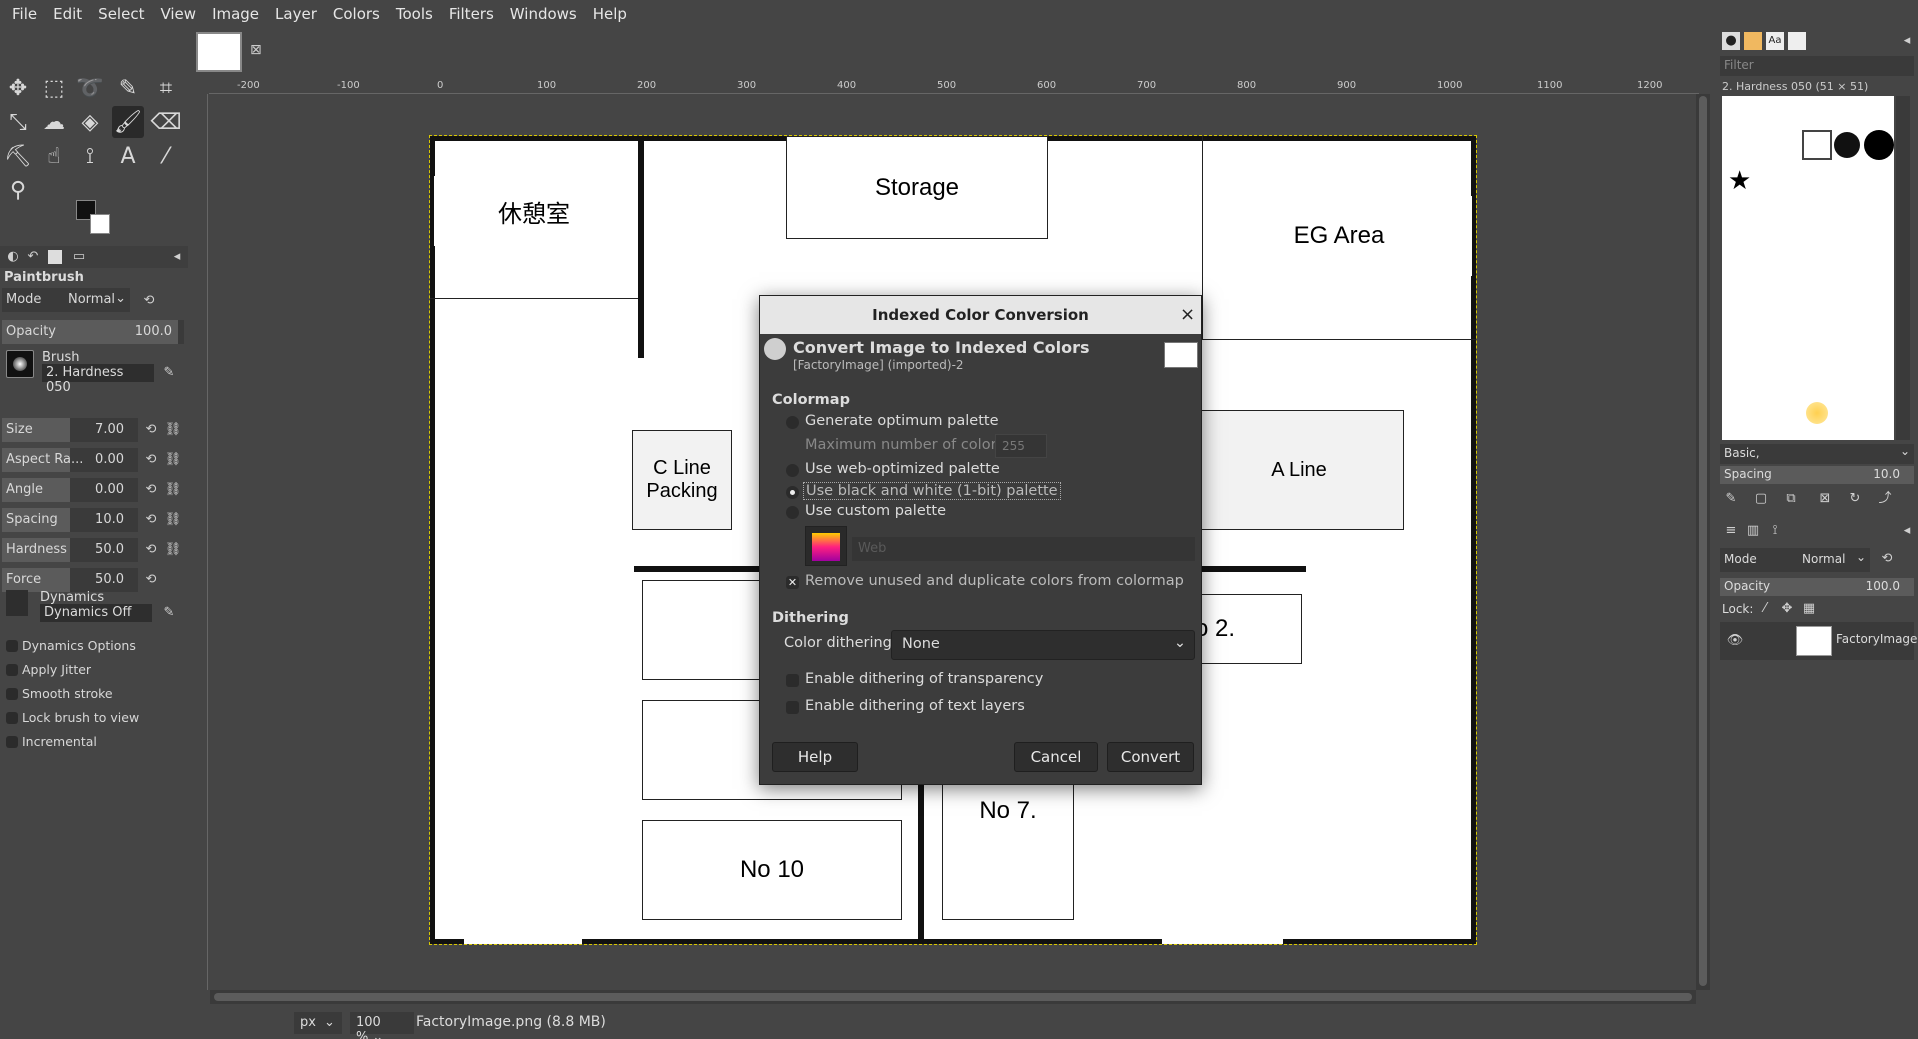  Describe the element at coordinates (67, 14) in the screenshot. I see `menu-edit: Edit` at that location.